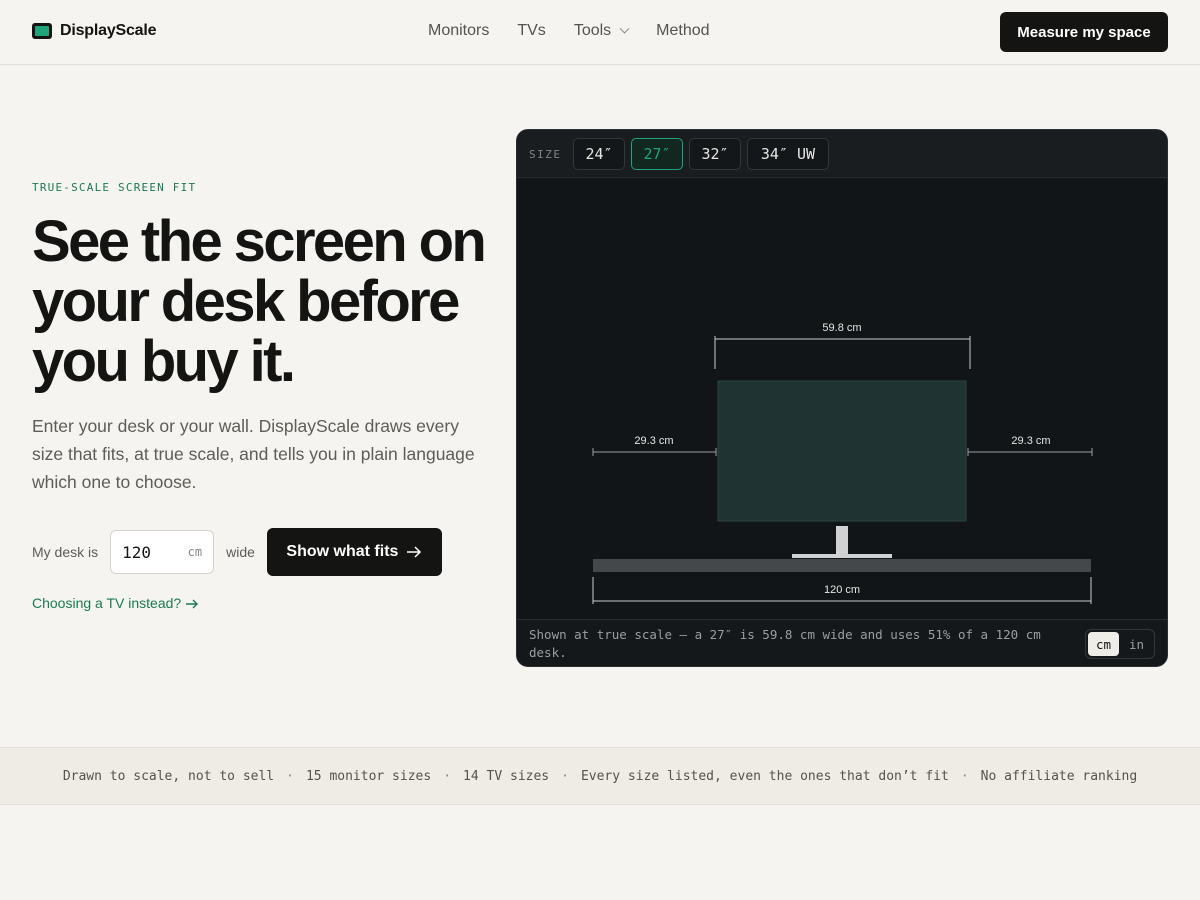 This screenshot has width=1200, height=900. What do you see at coordinates (1084, 32) in the screenshot?
I see `measure-space-button: Measure my space` at bounding box center [1084, 32].